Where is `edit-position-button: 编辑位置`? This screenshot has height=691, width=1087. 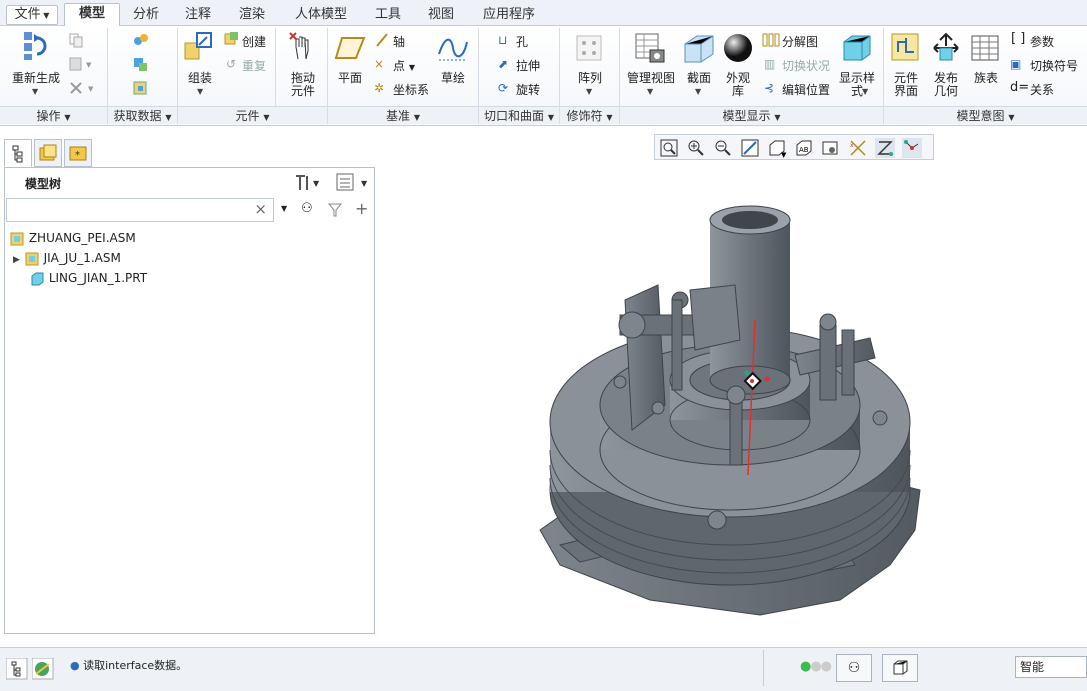 edit-position-button: 编辑位置 is located at coordinates (806, 89).